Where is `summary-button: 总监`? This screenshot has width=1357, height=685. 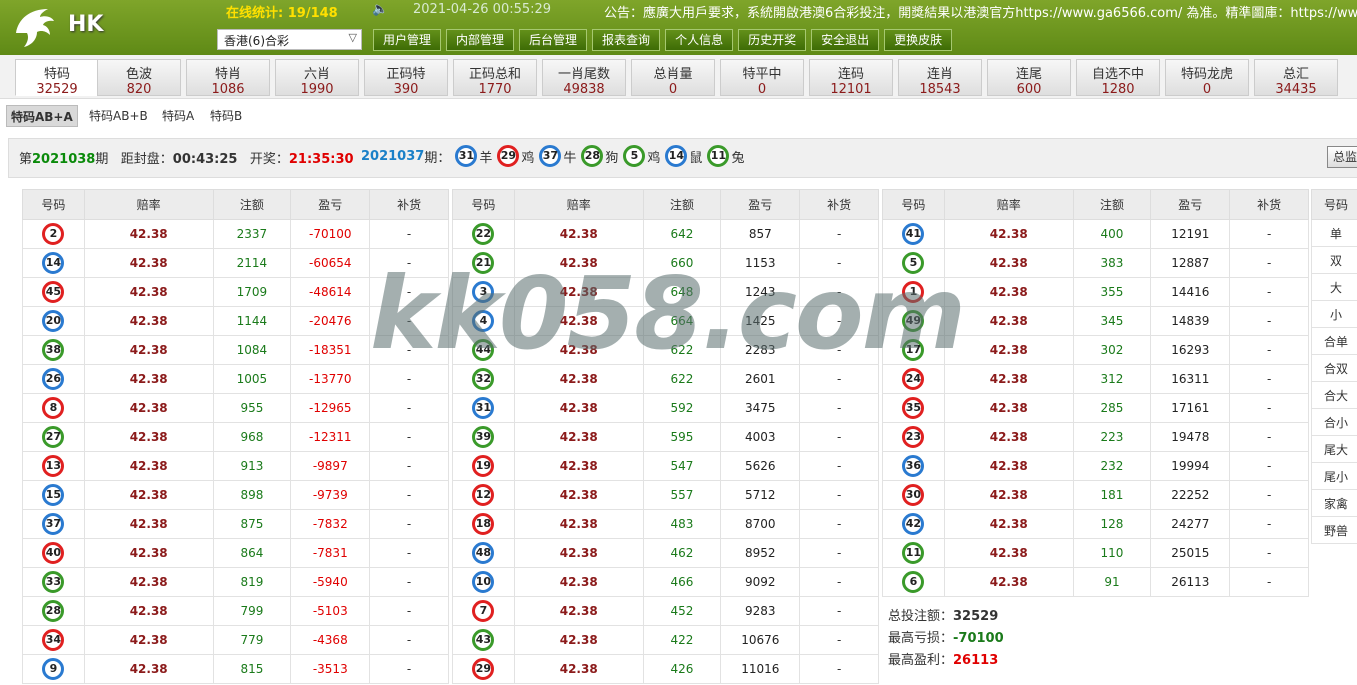 summary-button: 总监 is located at coordinates (1342, 157).